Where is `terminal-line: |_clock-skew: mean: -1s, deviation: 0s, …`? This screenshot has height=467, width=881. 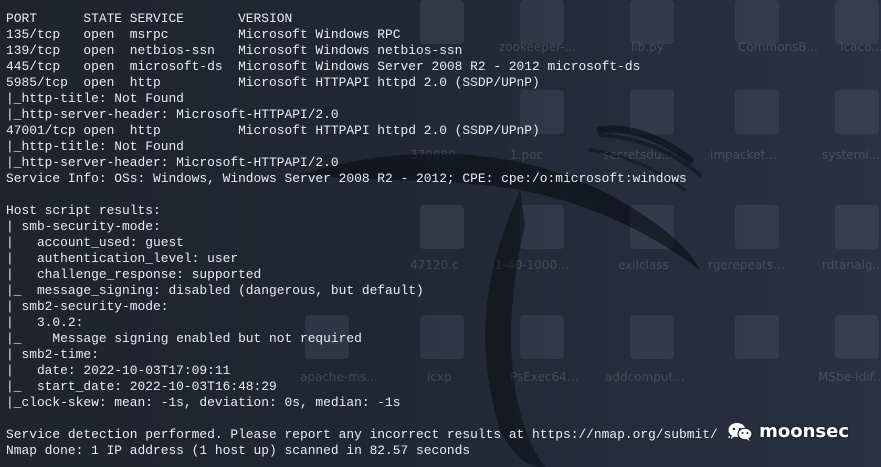
terminal-line: |_clock-skew: mean: -1s, deviation: 0s, … is located at coordinates (203, 402).